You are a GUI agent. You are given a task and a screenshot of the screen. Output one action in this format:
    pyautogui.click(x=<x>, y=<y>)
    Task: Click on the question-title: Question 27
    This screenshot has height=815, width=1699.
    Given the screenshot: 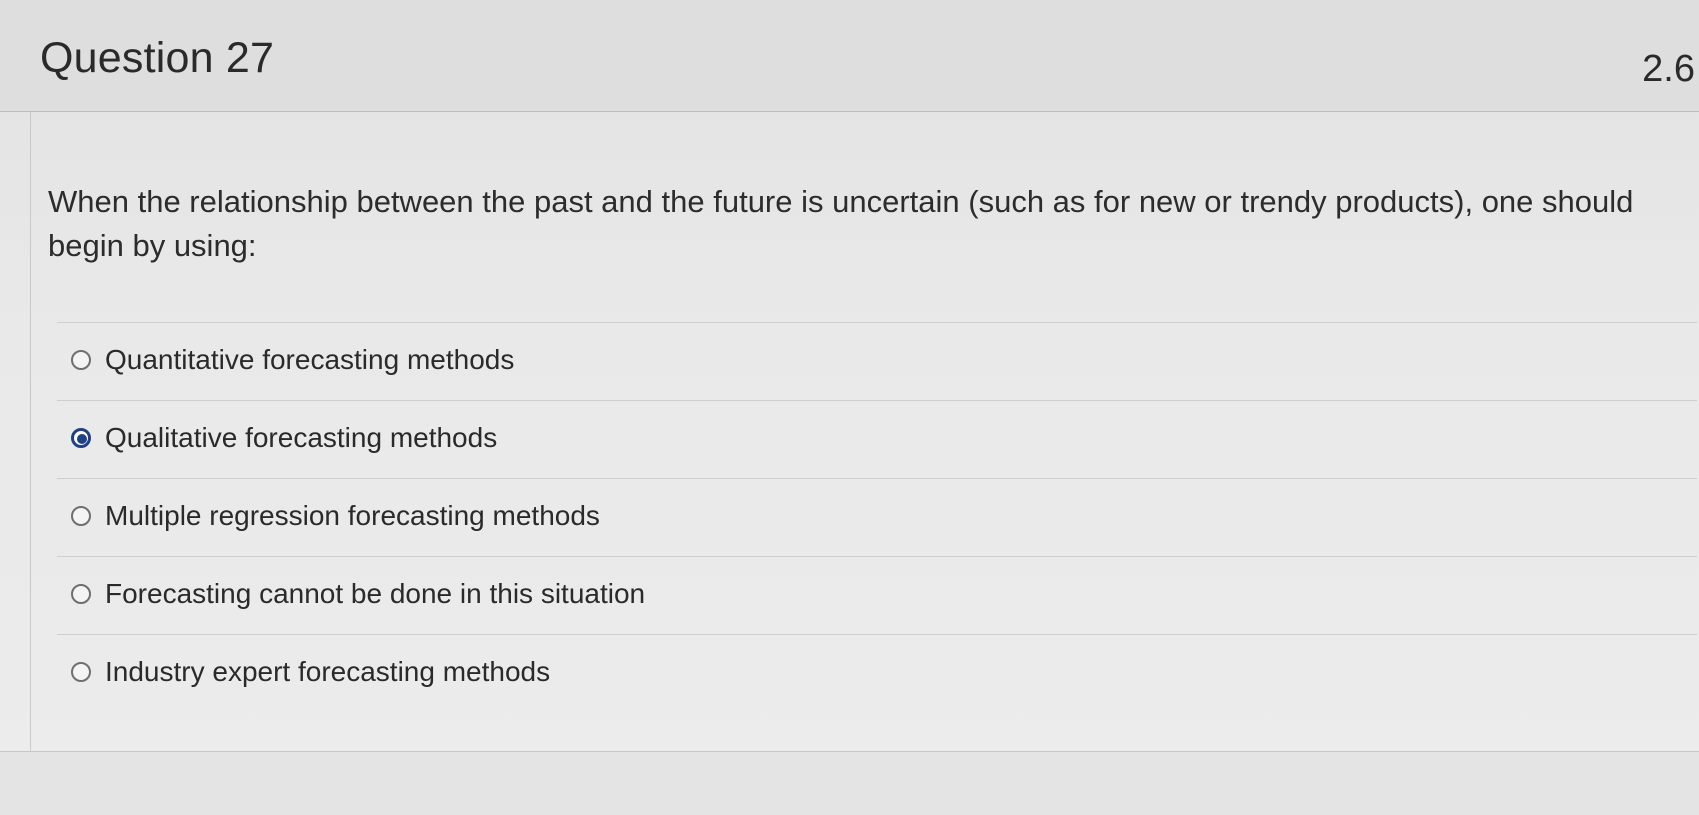 What is the action you would take?
    pyautogui.click(x=157, y=58)
    